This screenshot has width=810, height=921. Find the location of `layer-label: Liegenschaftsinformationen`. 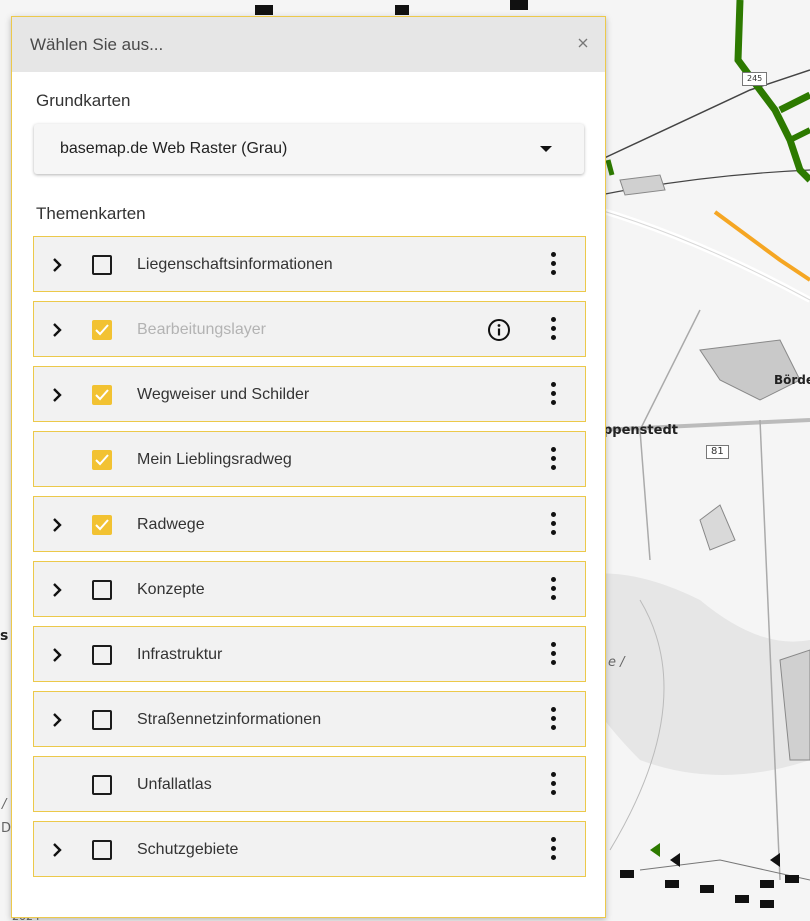

layer-label: Liegenschaftsinformationen is located at coordinates (235, 264).